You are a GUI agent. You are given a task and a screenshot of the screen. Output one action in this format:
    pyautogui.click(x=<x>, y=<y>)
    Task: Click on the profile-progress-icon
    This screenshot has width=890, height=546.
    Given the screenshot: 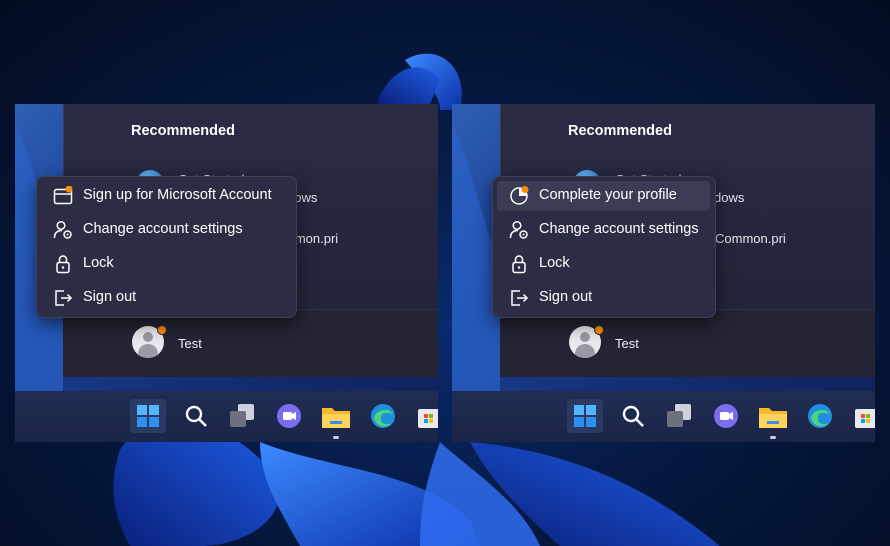 What is the action you would take?
    pyautogui.click(x=519, y=195)
    